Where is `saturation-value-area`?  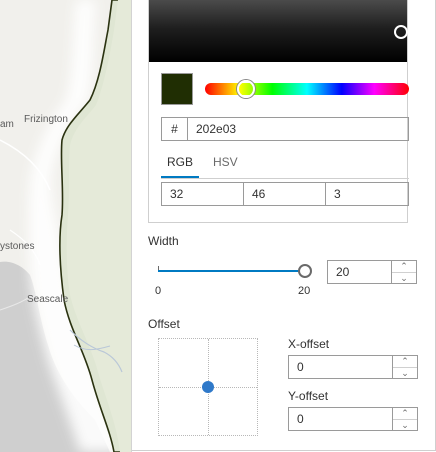 saturation-value-area is located at coordinates (278, 31).